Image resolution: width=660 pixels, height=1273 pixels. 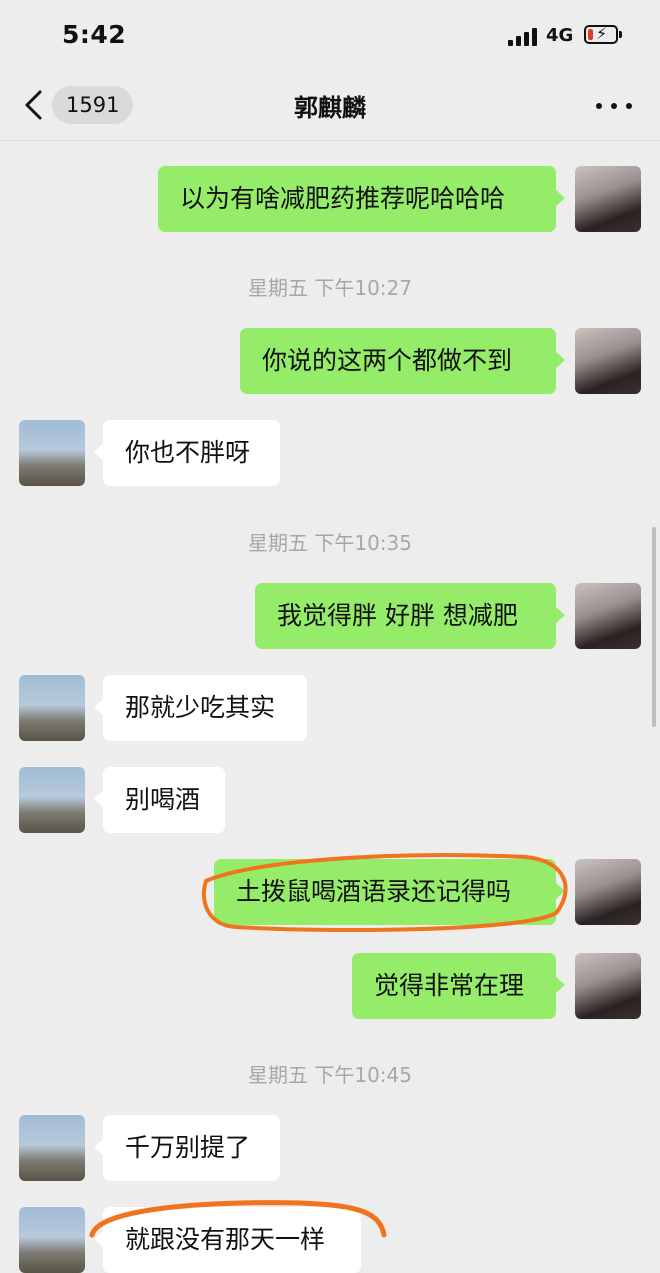 What do you see at coordinates (330, 1075) in the screenshot?
I see `timestamp: 星期五 下午10:45` at bounding box center [330, 1075].